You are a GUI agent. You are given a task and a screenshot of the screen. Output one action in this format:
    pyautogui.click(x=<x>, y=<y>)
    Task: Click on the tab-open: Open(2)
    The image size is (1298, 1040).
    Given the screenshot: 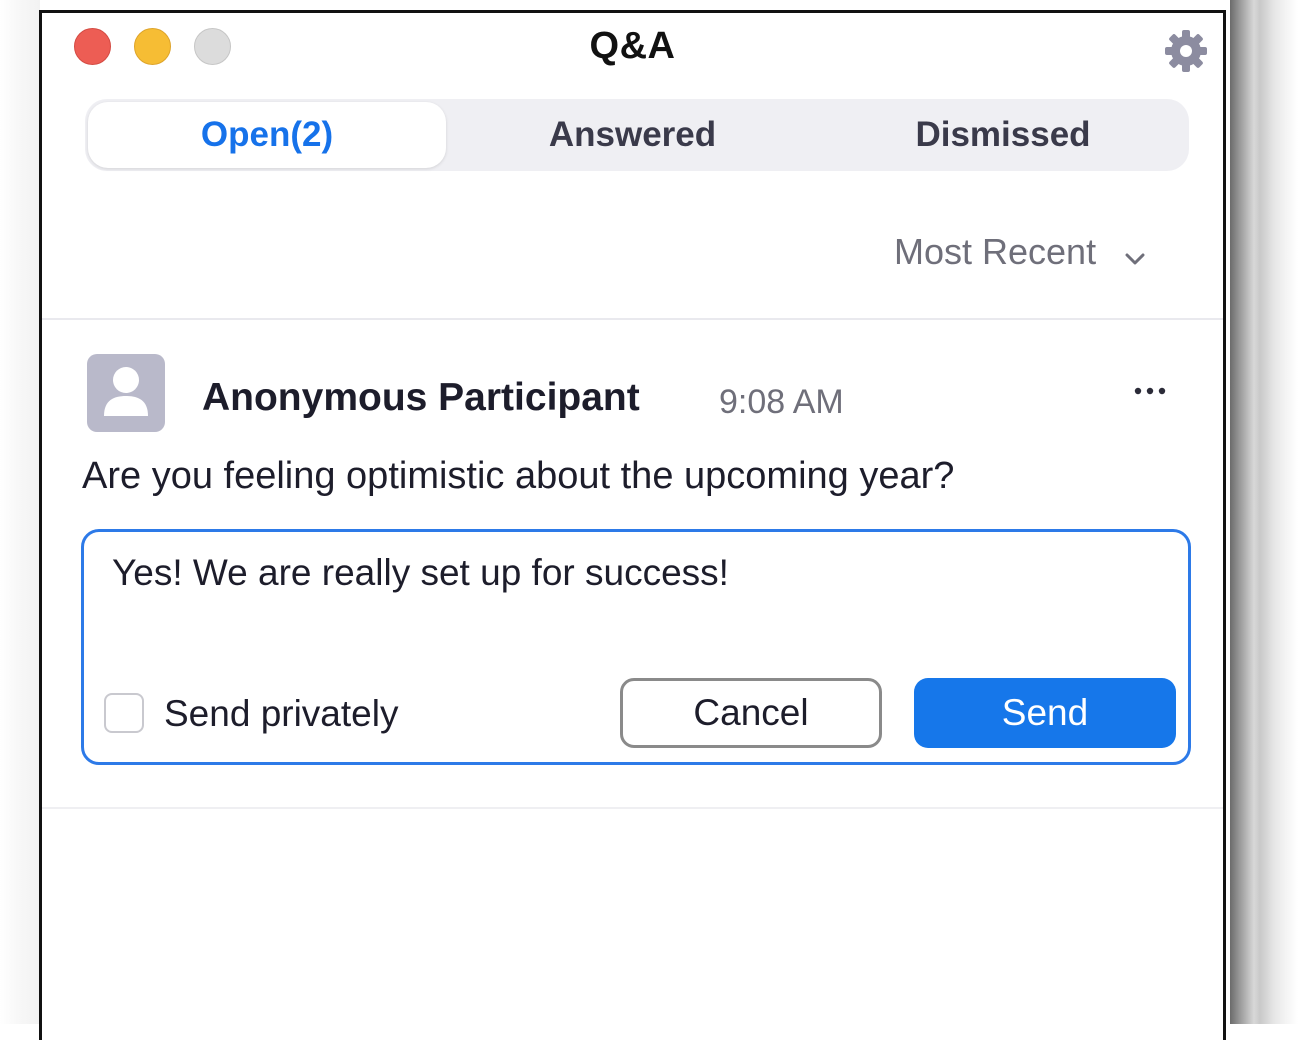 What is the action you would take?
    pyautogui.click(x=267, y=135)
    